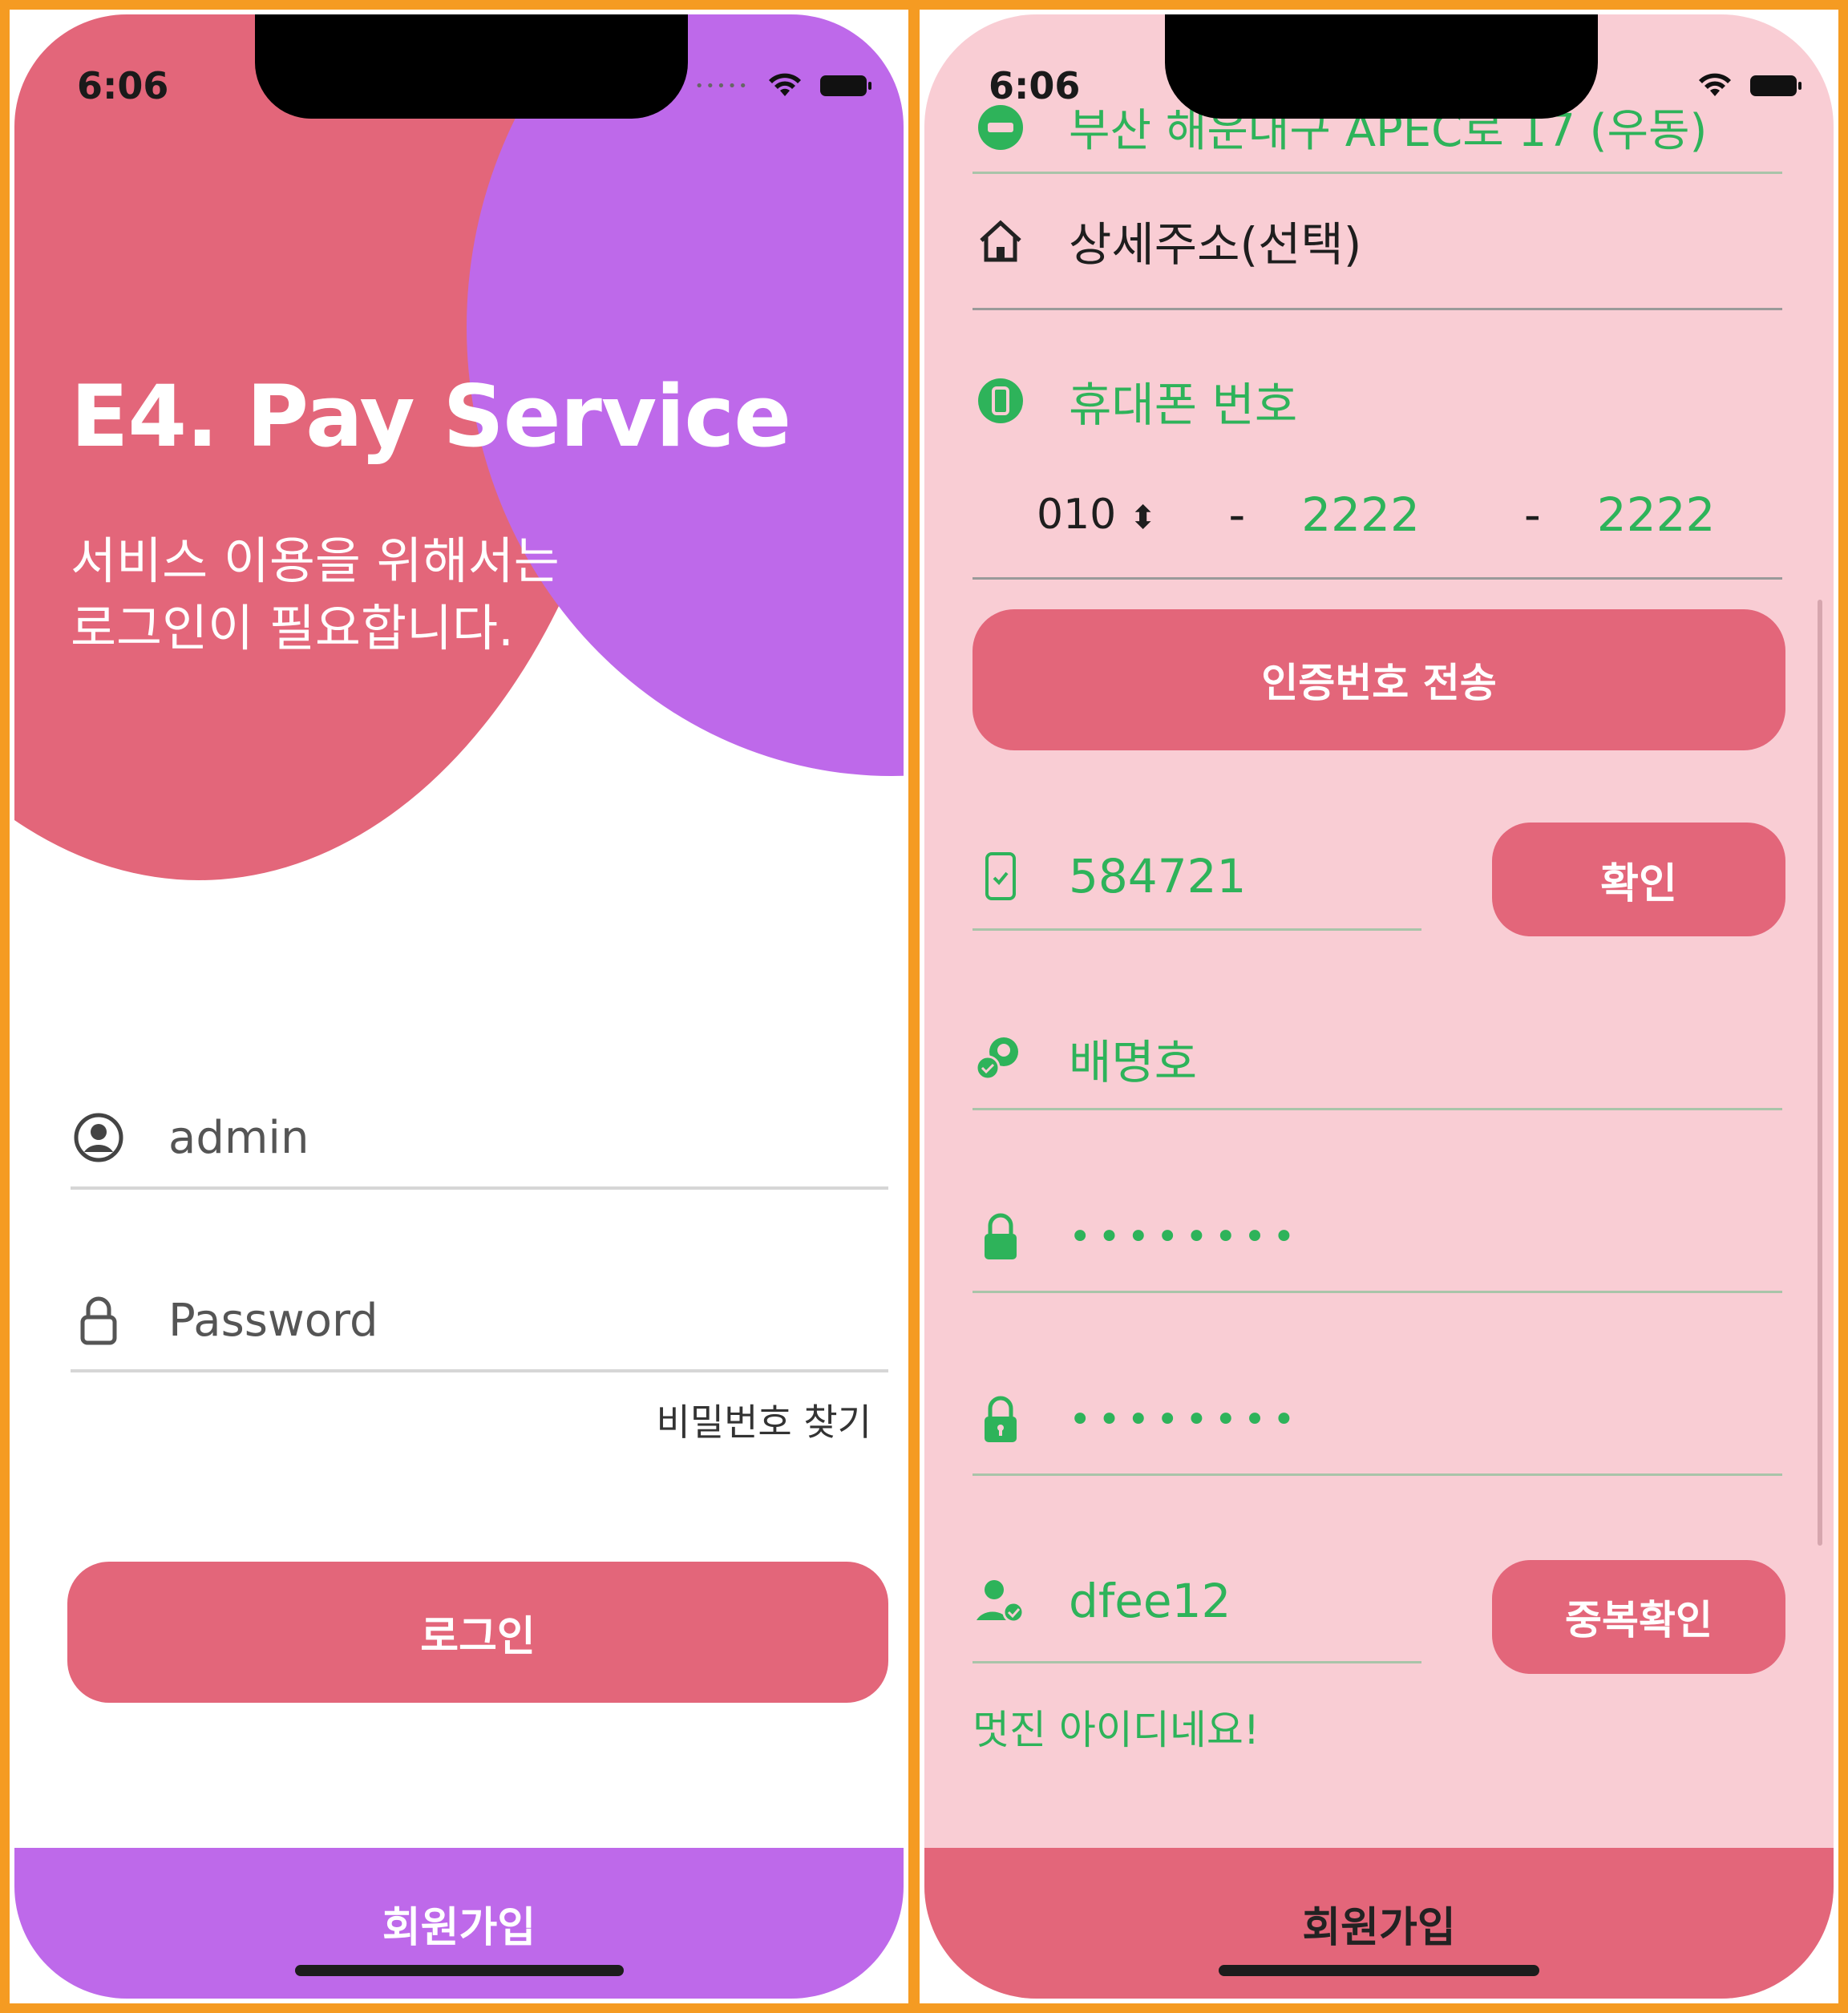  What do you see at coordinates (315, 594) in the screenshot?
I see `login-subtitle: 서비스 이용을 위해서는 로그인이 필요합니다.` at bounding box center [315, 594].